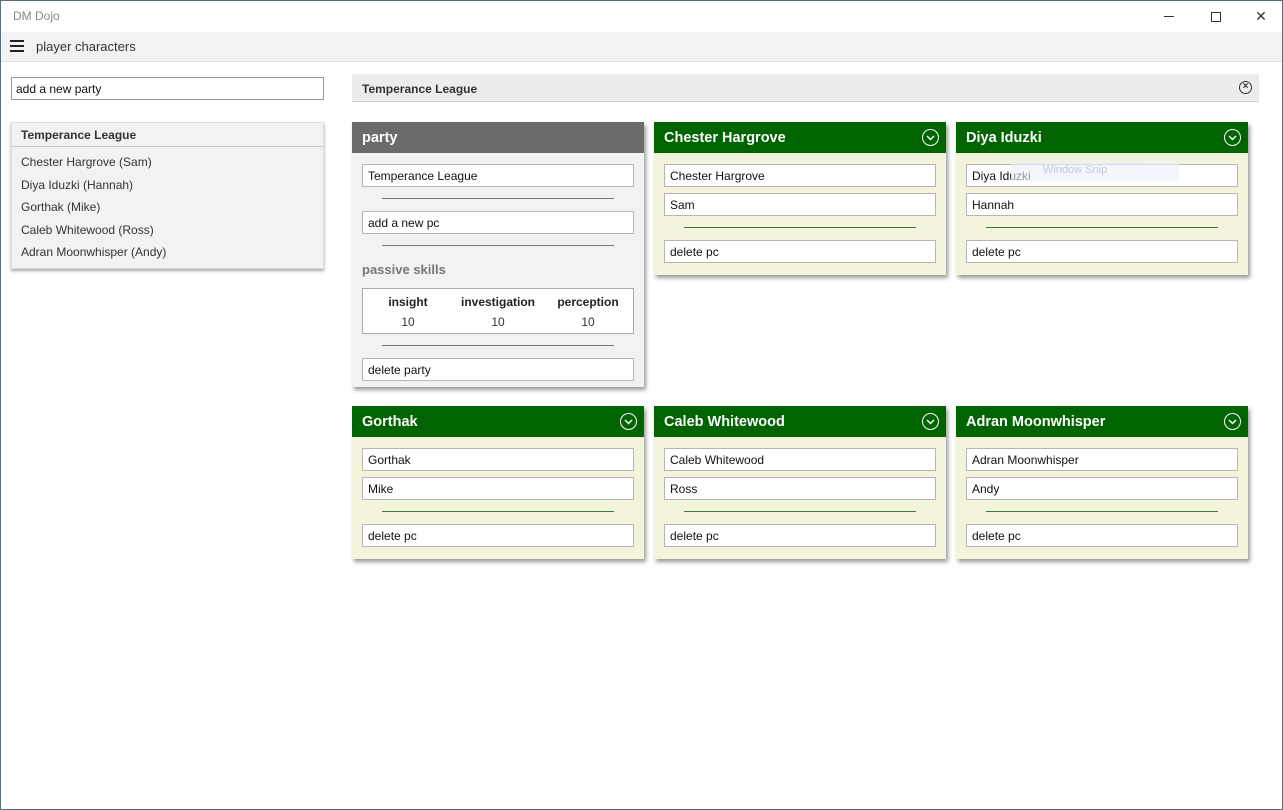 Image resolution: width=1283 pixels, height=810 pixels. I want to click on pc-card-header: Diya Iduzki, so click(1102, 137).